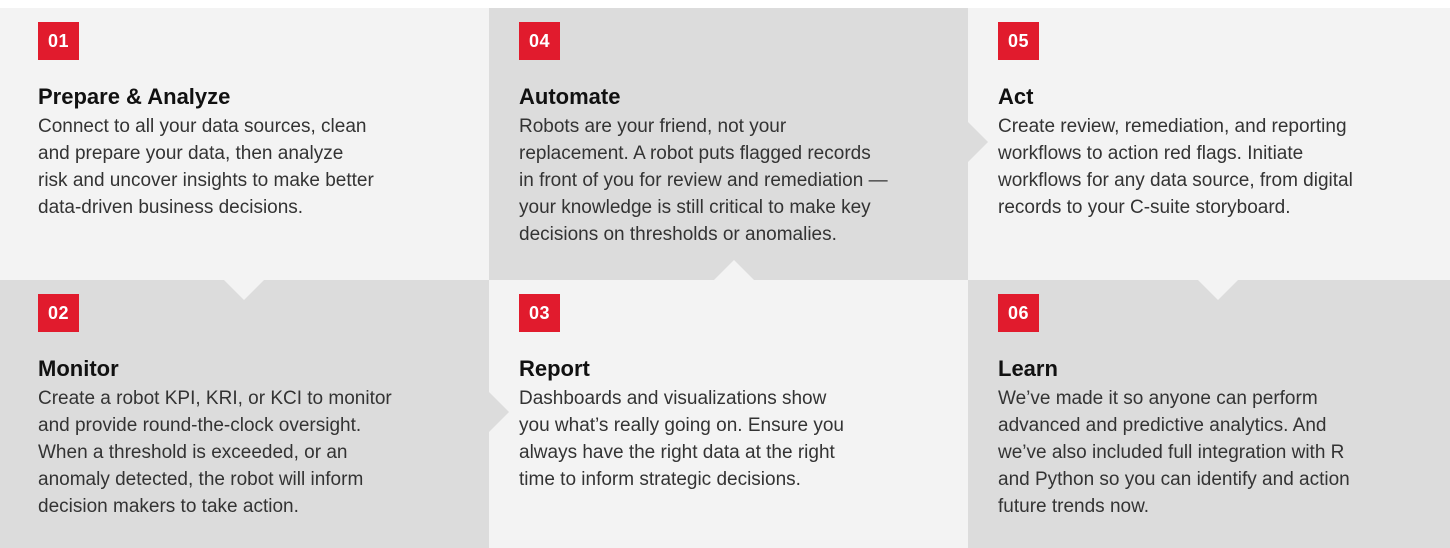 The image size is (1450, 548). Describe the element at coordinates (1016, 96) in the screenshot. I see `step-title: Act` at that location.